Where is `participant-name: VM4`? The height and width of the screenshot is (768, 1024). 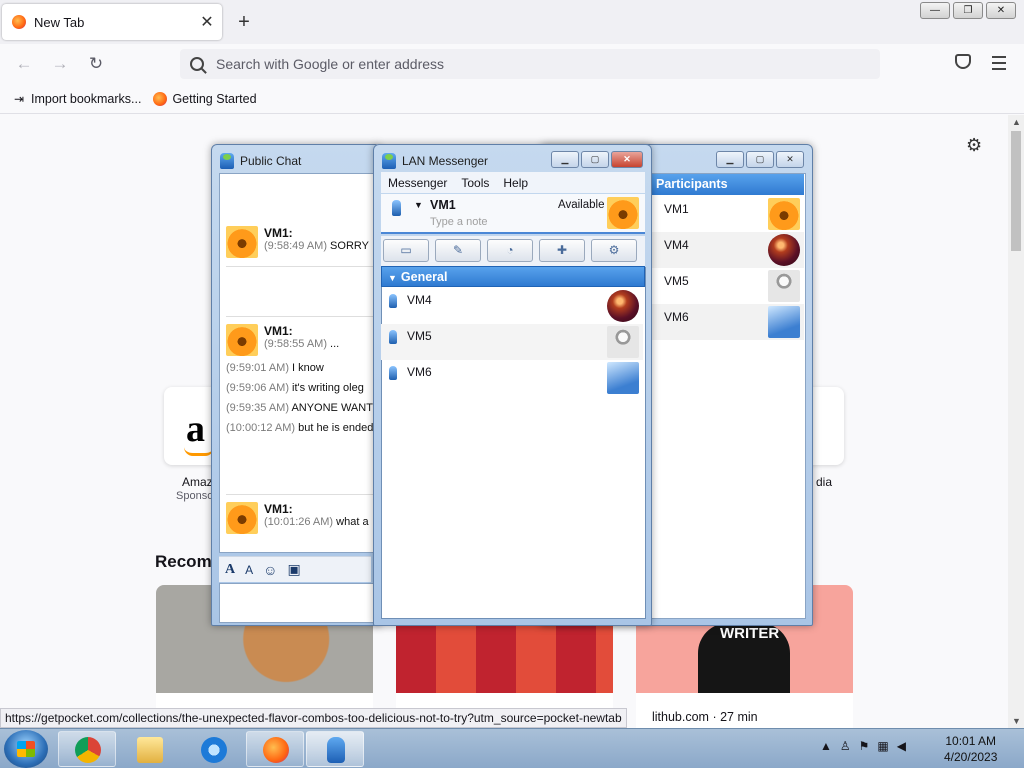 participant-name: VM4 is located at coordinates (676, 245).